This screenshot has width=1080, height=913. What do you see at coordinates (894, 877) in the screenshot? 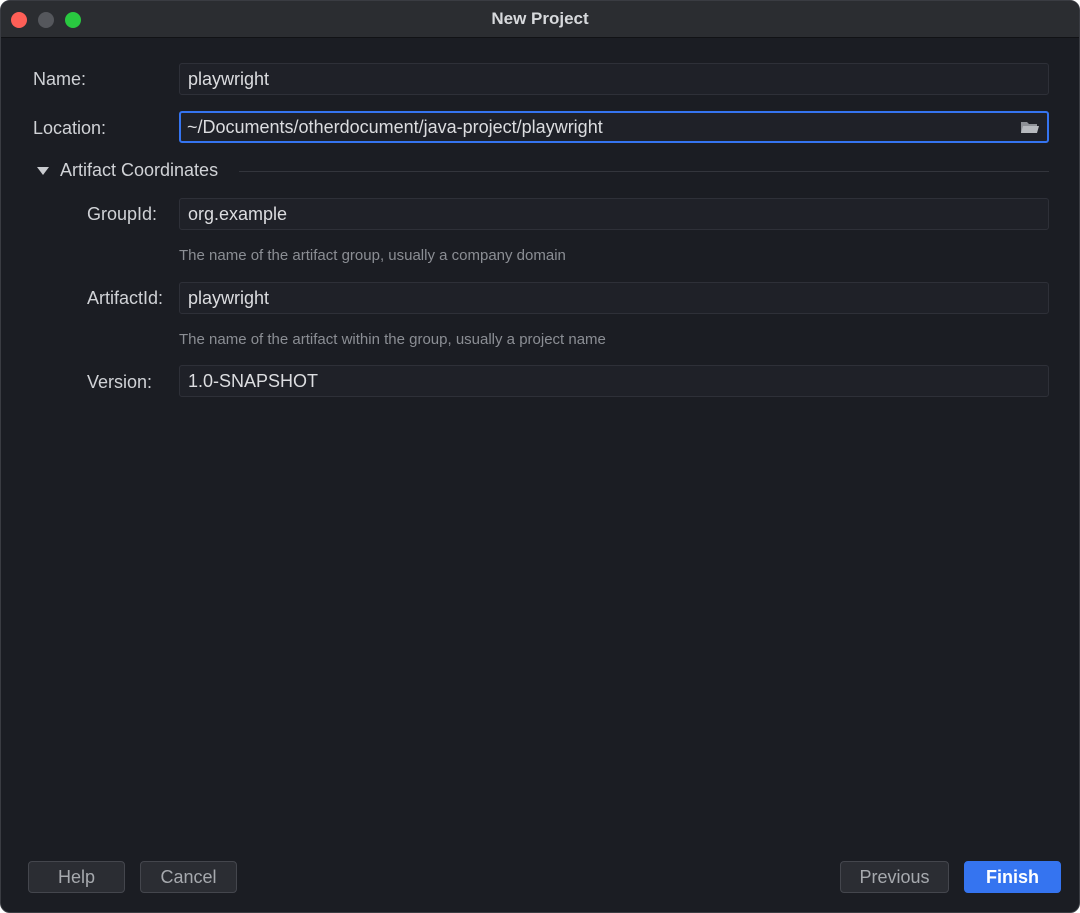
I see `previous-button: Previous` at bounding box center [894, 877].